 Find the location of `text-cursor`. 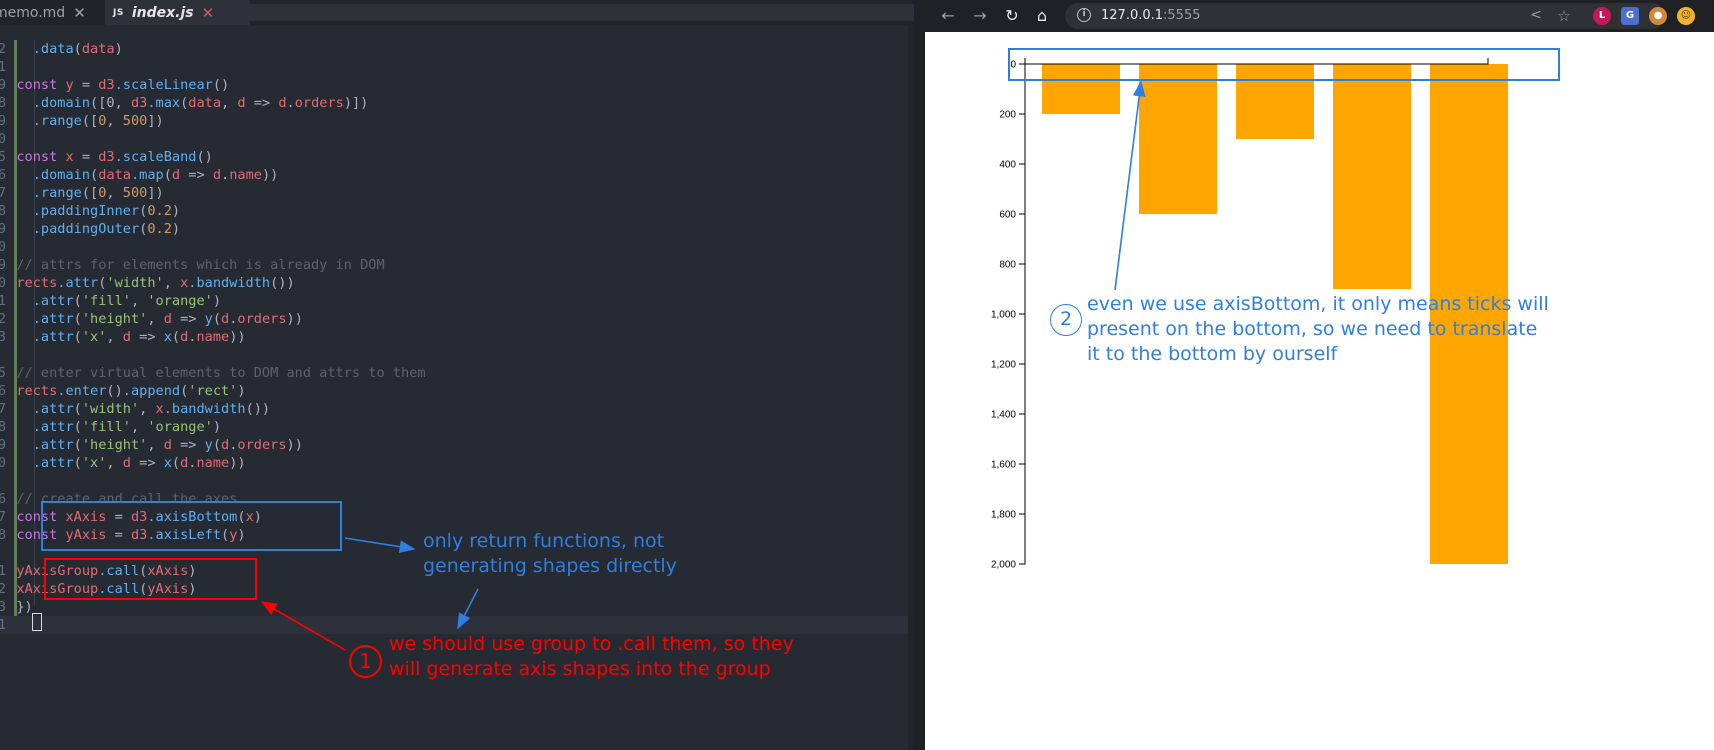

text-cursor is located at coordinates (37, 622).